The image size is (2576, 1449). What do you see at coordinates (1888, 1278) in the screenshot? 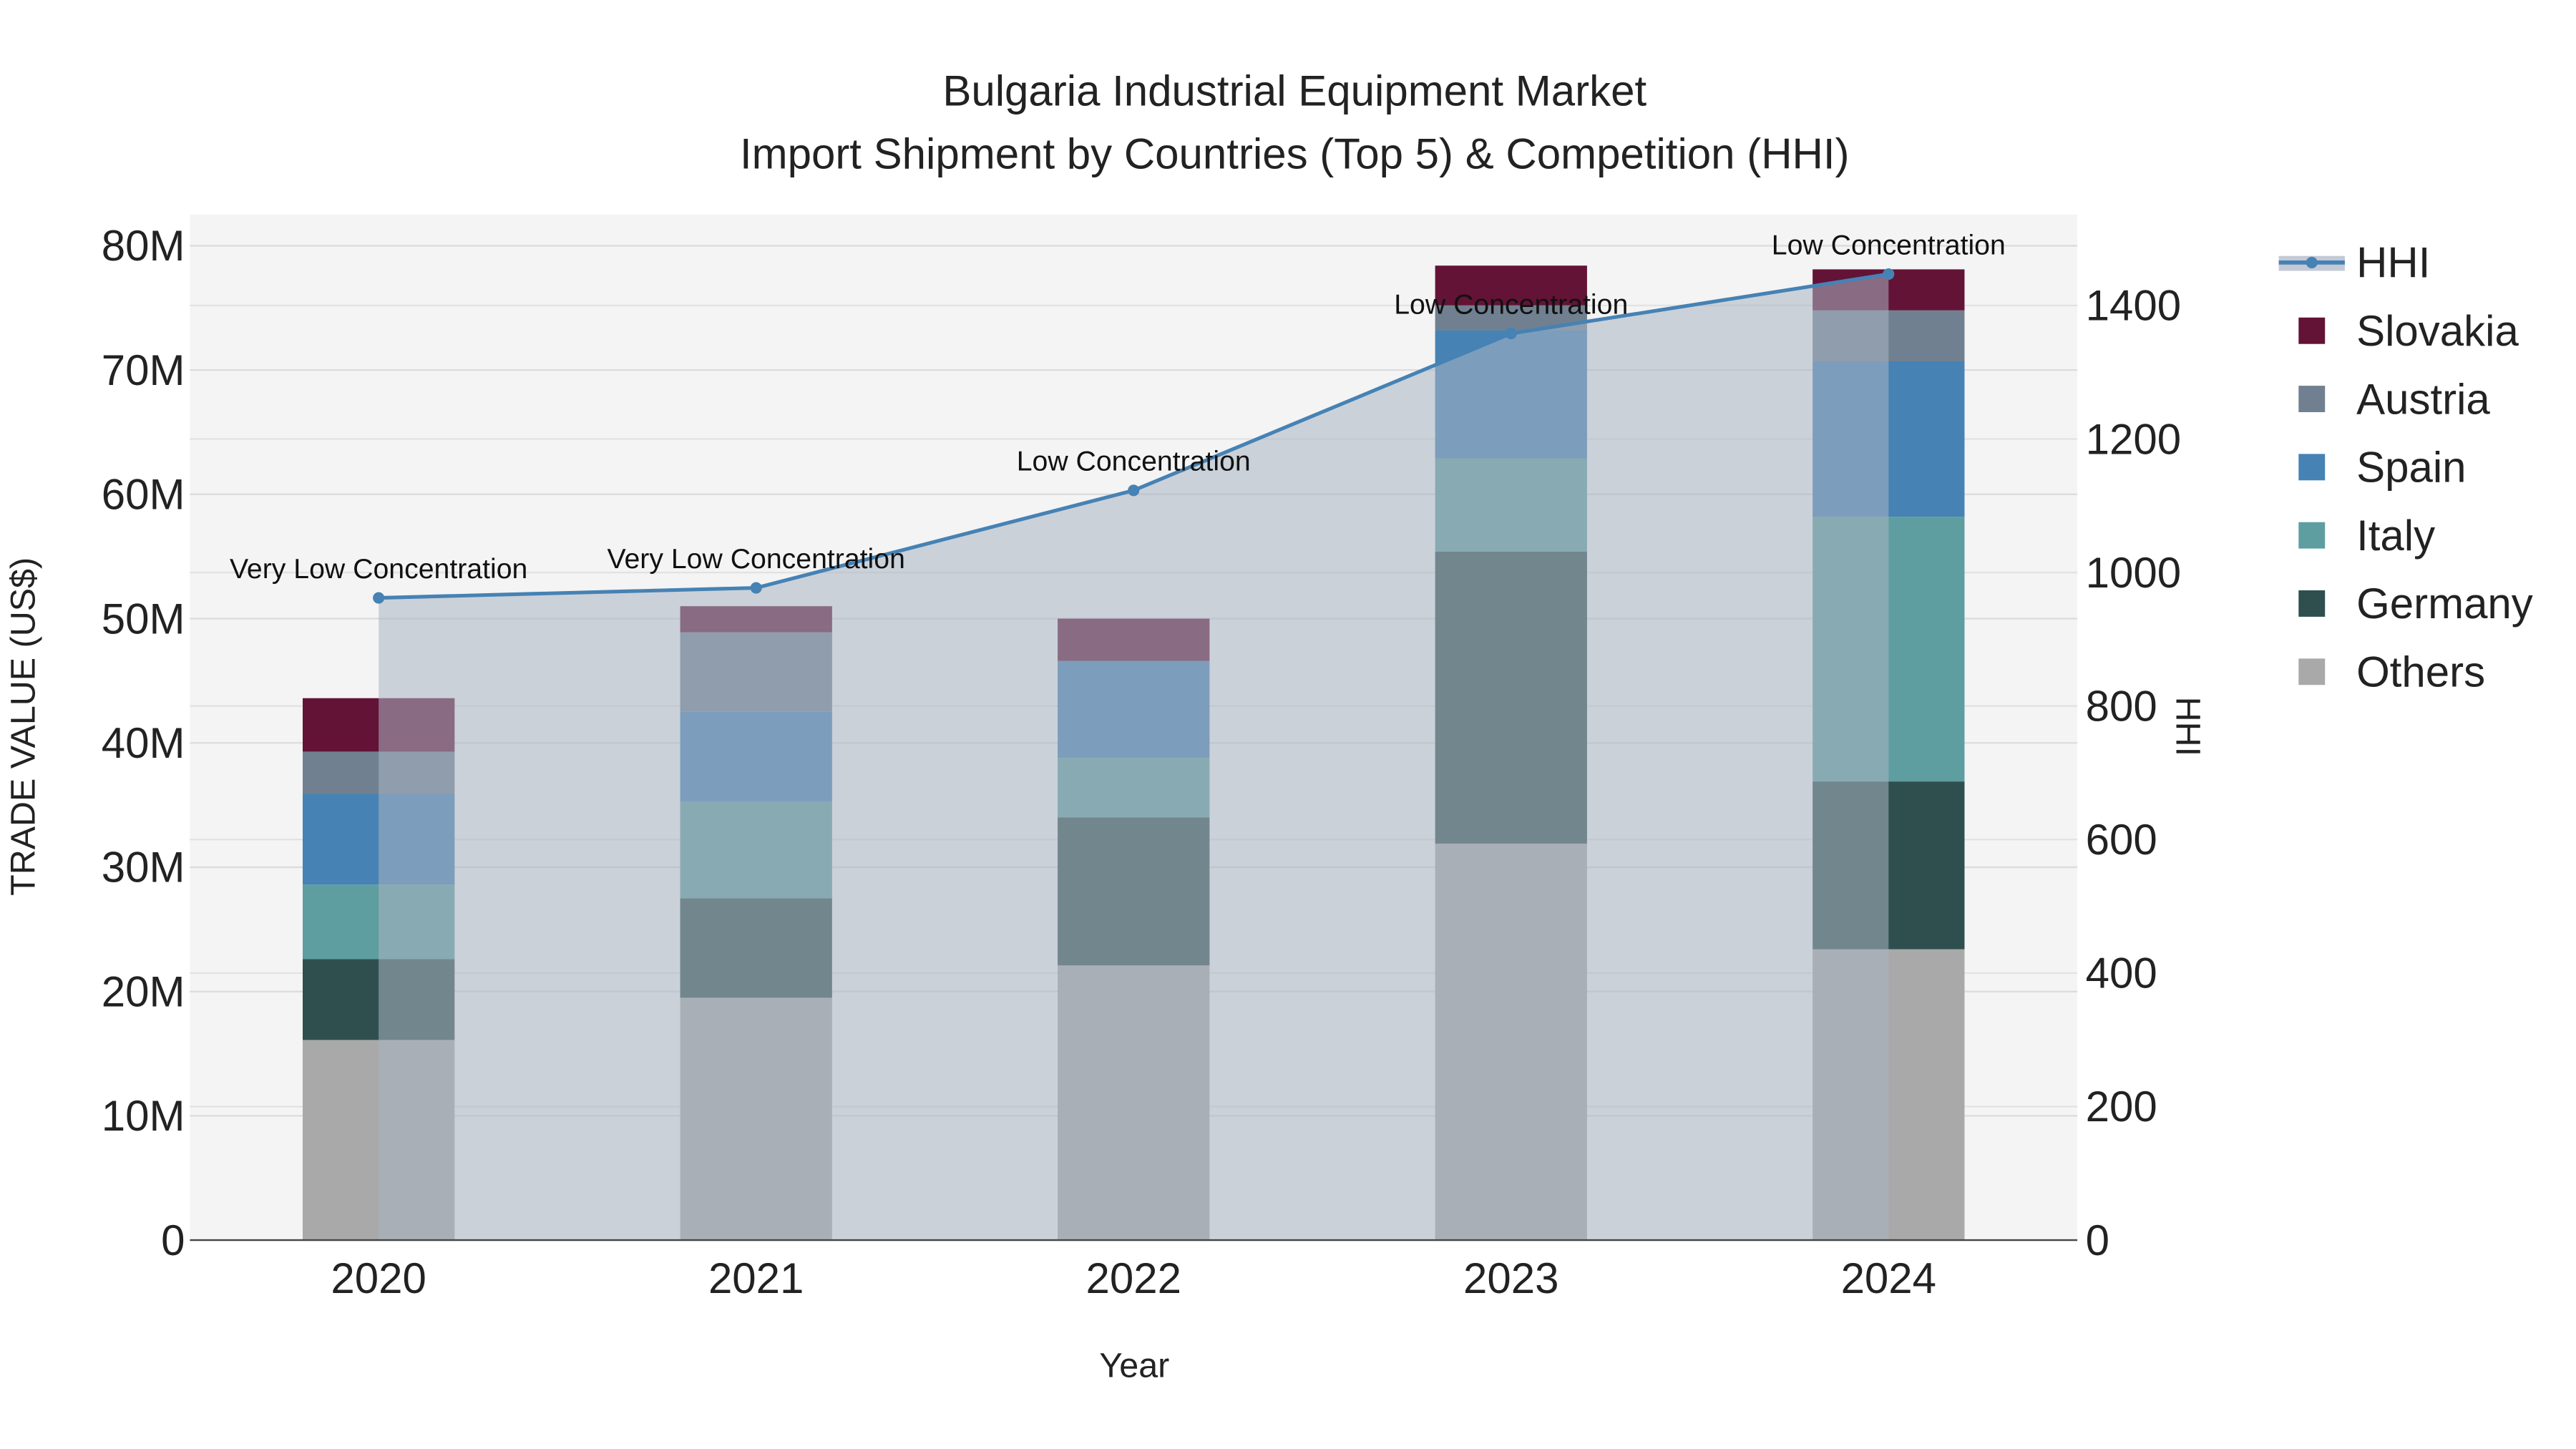
I see `x-tick-label: 2024` at bounding box center [1888, 1278].